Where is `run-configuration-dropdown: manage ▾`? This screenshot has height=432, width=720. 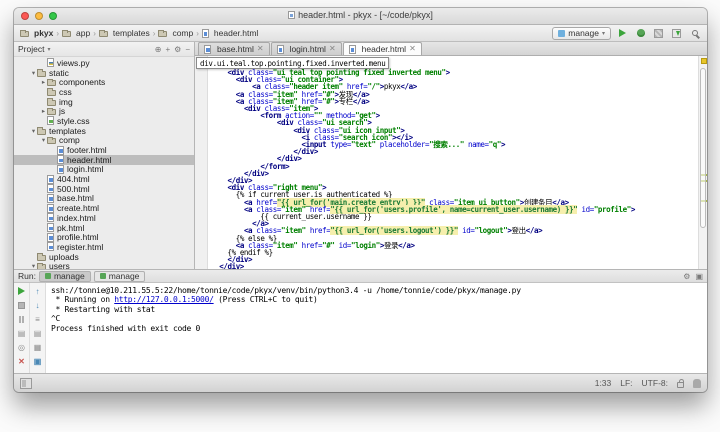 run-configuration-dropdown: manage ▾ is located at coordinates (581, 33).